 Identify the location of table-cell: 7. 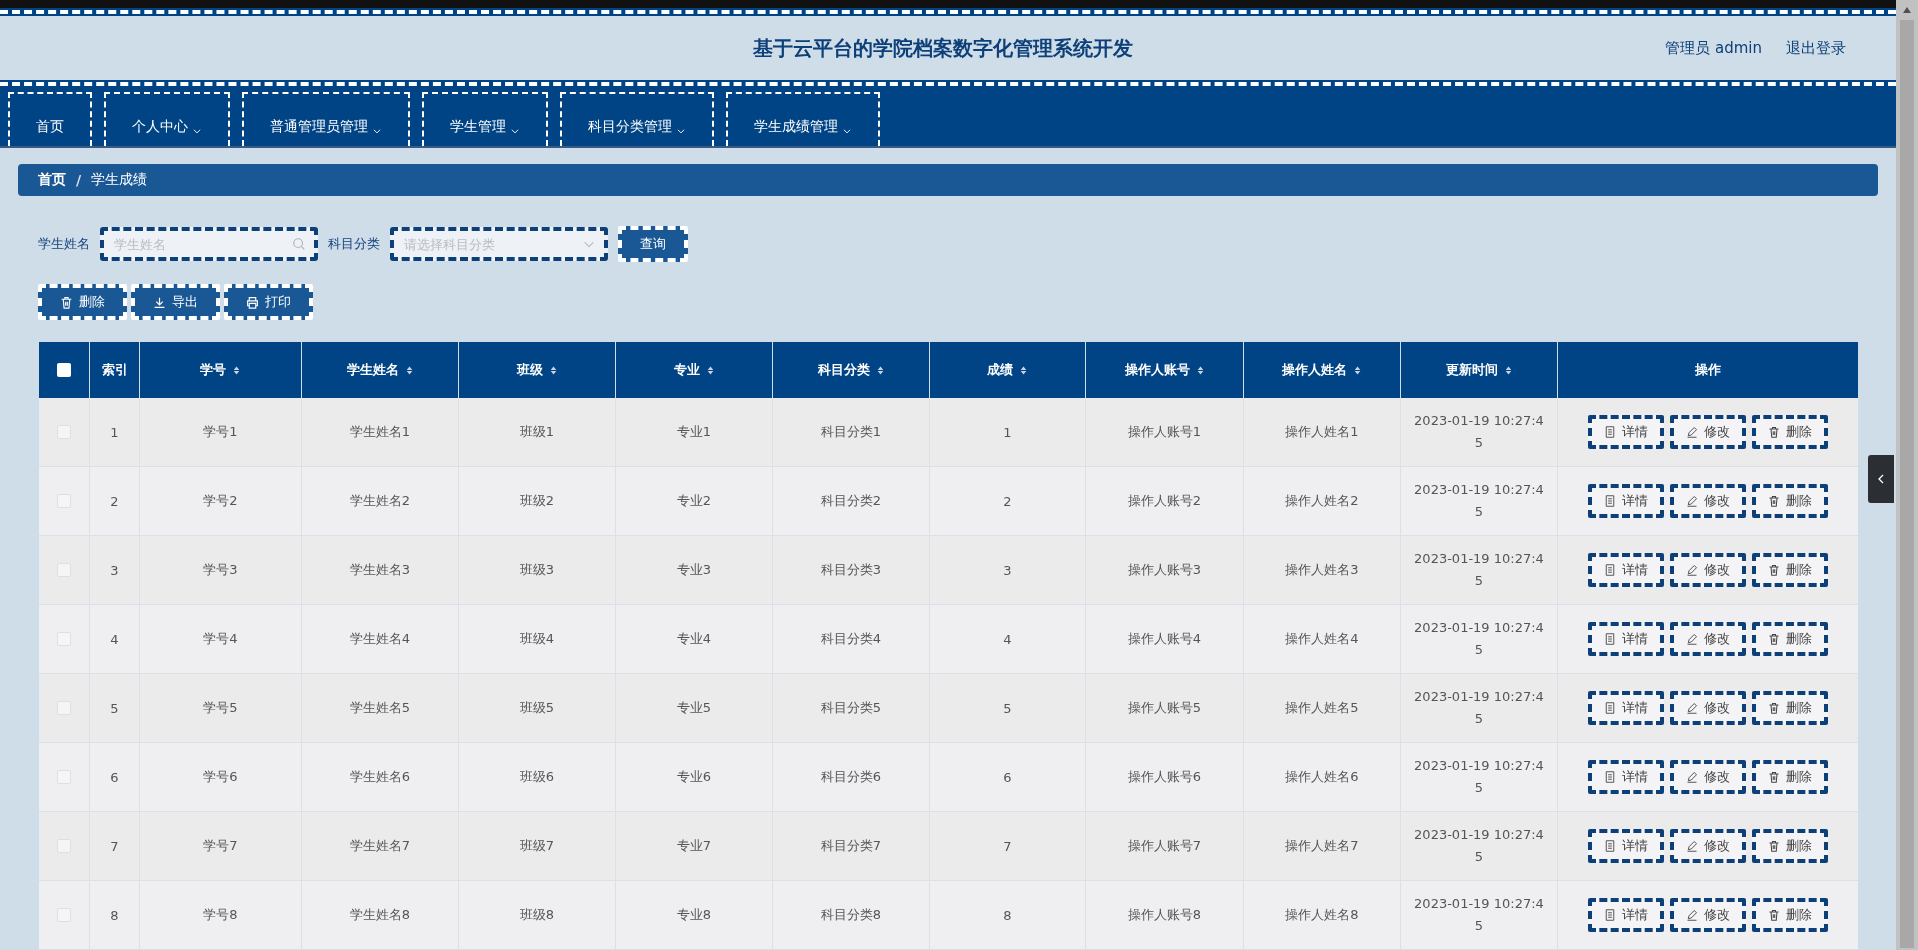
(114, 846).